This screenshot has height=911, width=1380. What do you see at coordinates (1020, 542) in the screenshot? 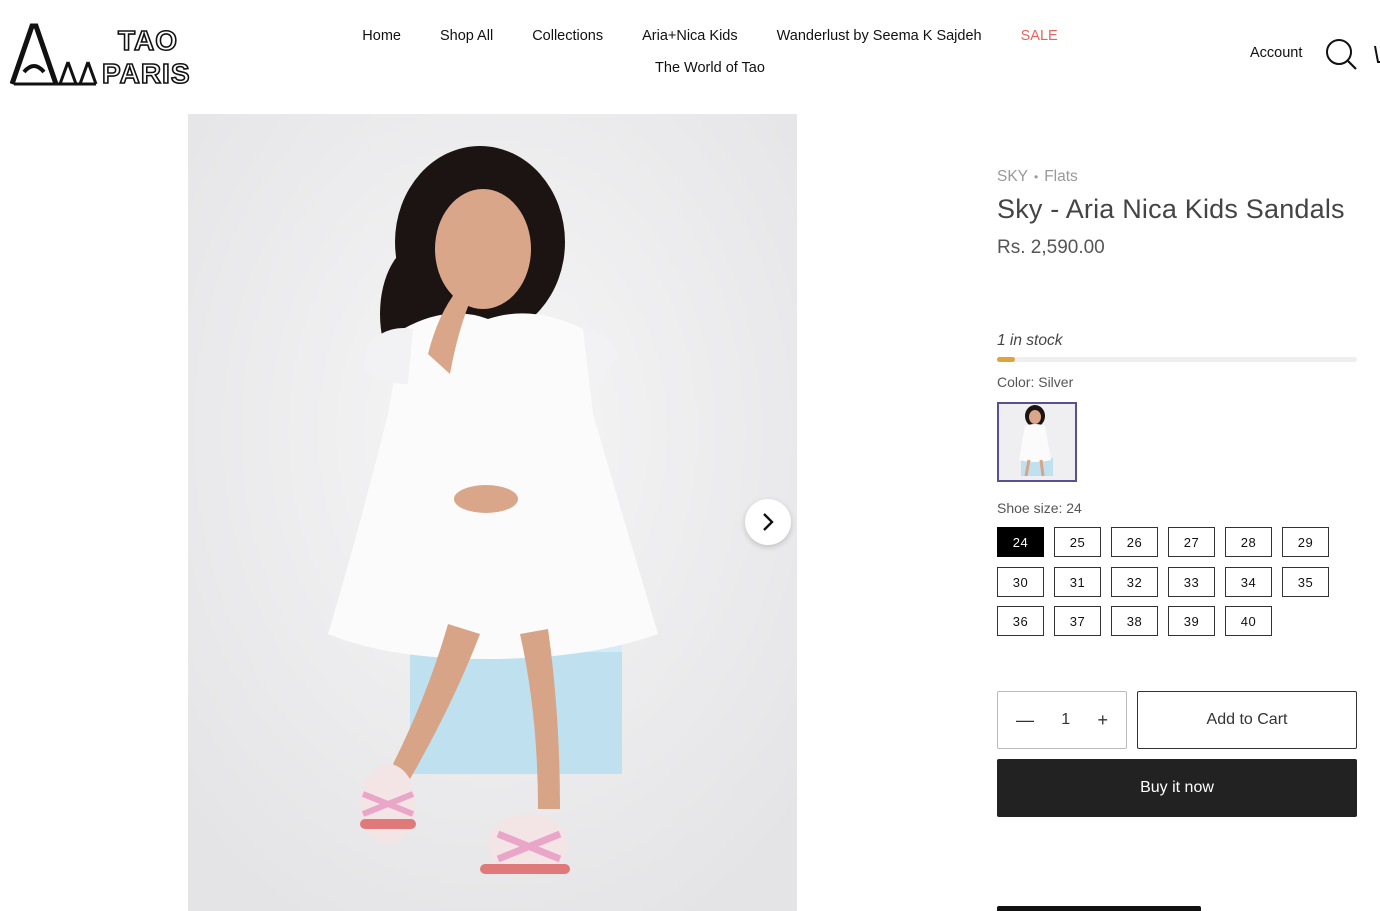
I see `size-option-24: 24` at bounding box center [1020, 542].